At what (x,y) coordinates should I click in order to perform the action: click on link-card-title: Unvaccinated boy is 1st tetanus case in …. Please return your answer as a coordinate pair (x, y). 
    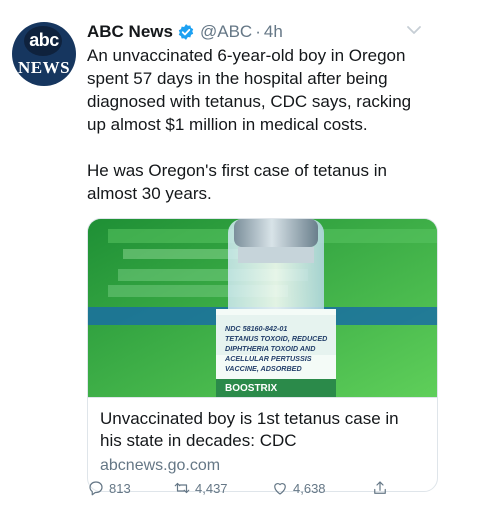
    Looking at the image, I should click on (249, 429).